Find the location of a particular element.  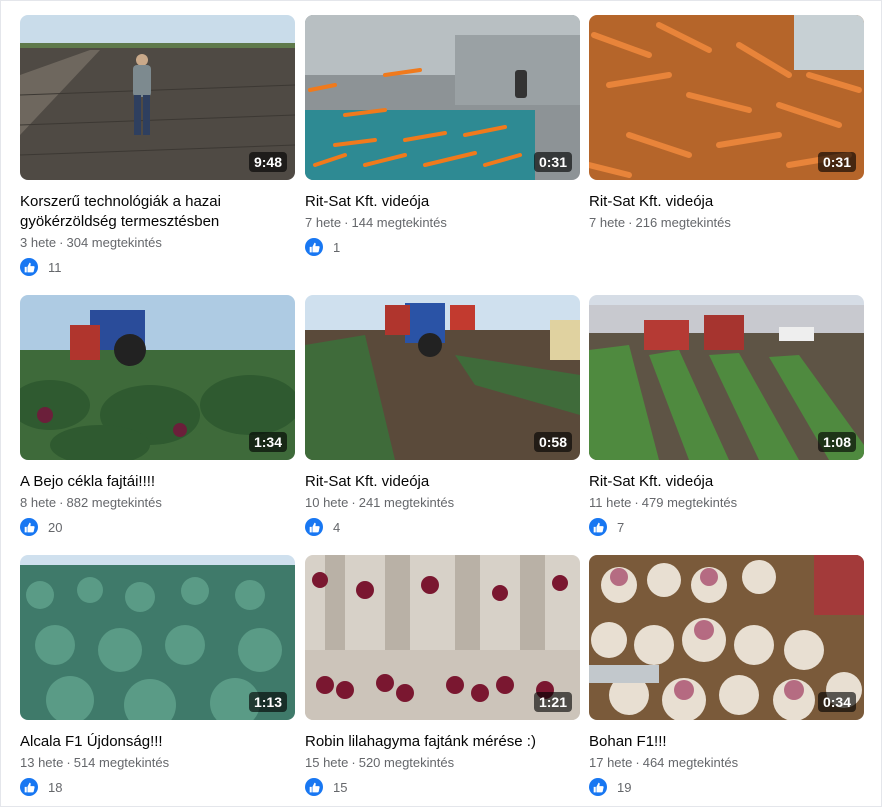

duration-label: 0:58 is located at coordinates (552, 442).